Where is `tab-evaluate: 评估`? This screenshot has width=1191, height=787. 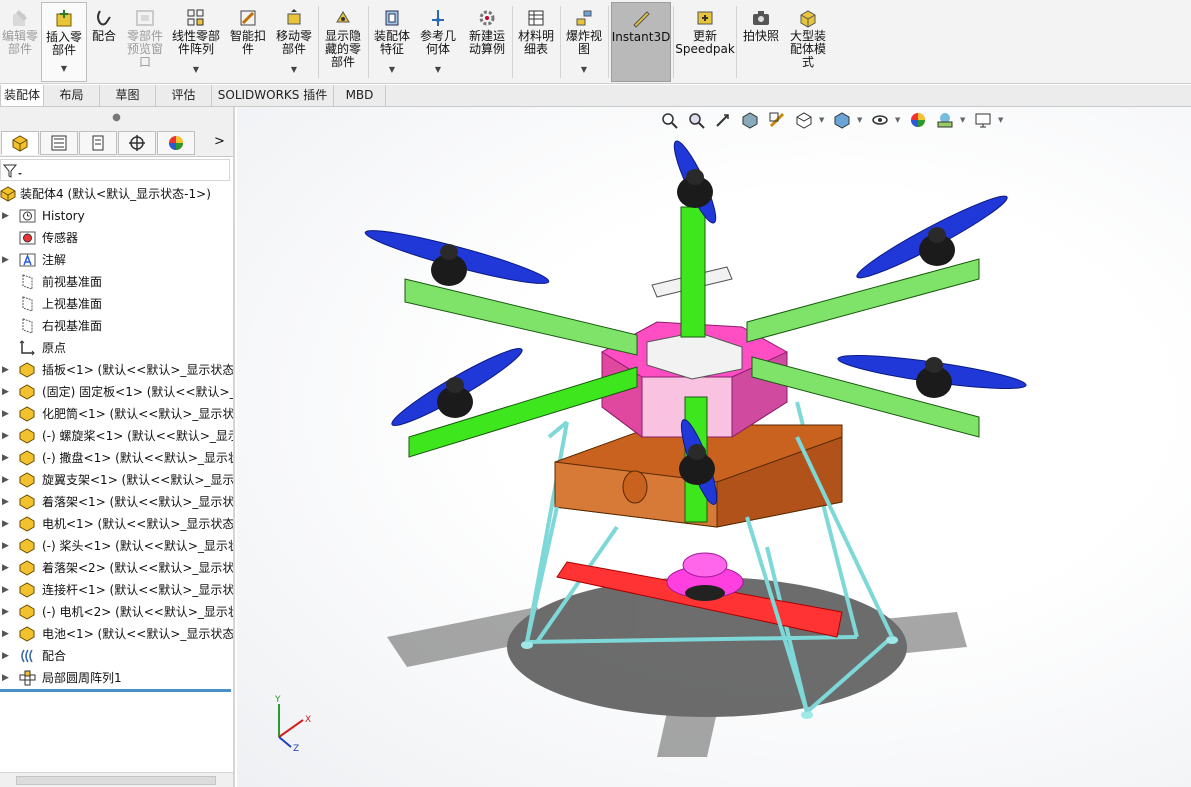 tab-evaluate: 评估 is located at coordinates (184, 95).